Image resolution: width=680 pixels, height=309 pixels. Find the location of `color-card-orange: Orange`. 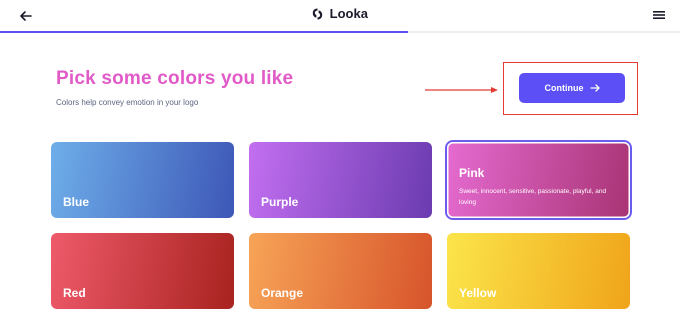

color-card-orange: Orange is located at coordinates (340, 271).